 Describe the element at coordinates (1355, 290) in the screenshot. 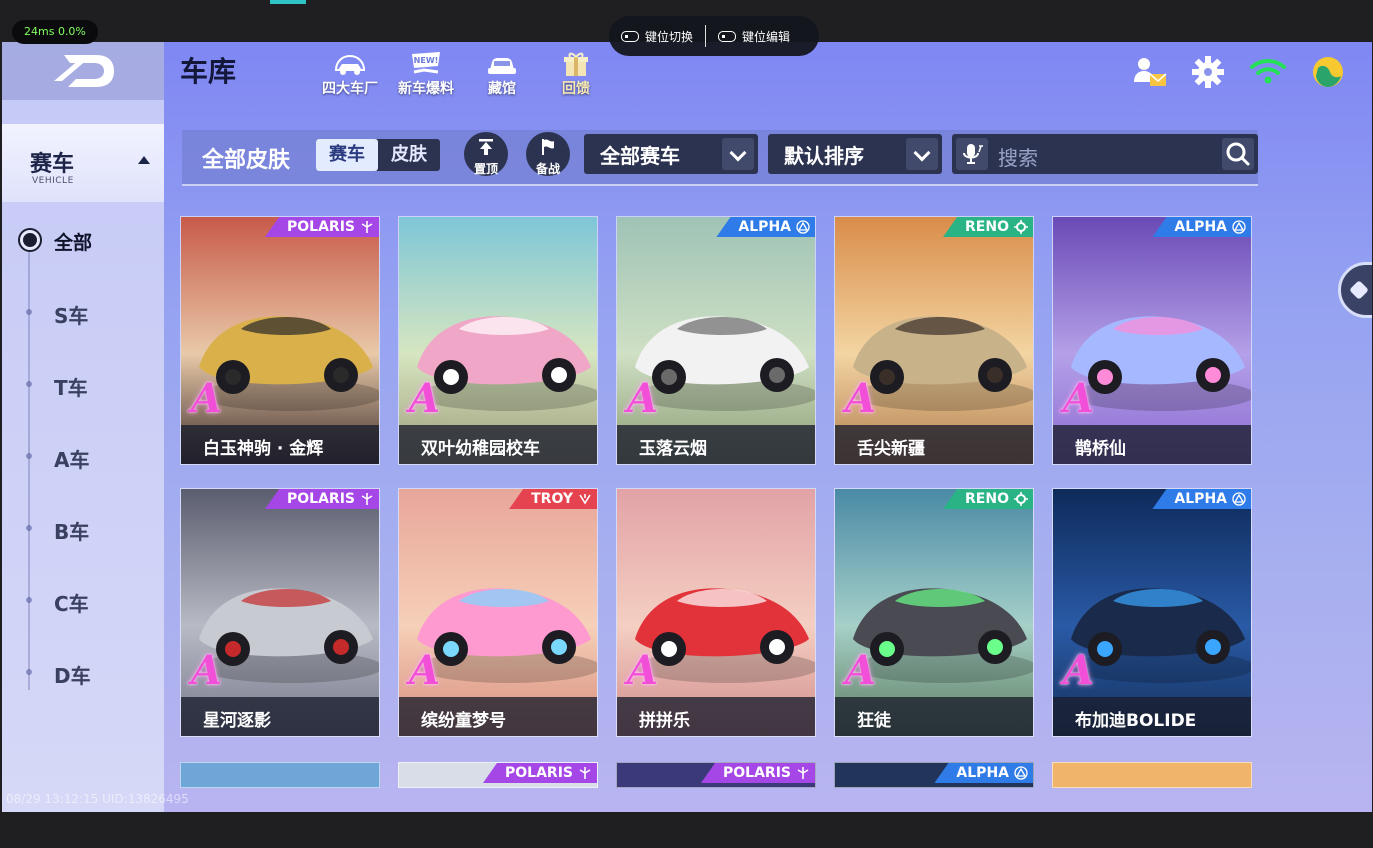

I see `side-panel-handle` at that location.